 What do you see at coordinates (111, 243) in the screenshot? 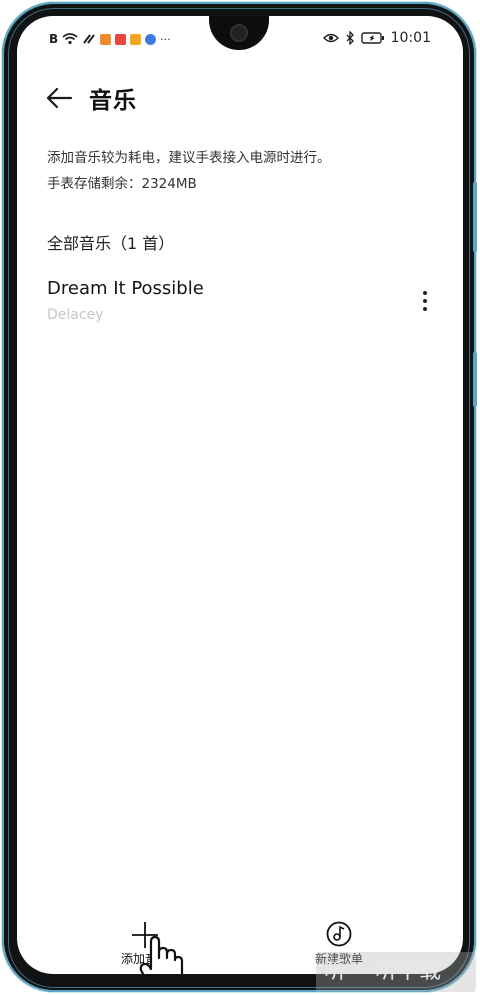
I see `all-music-header: 全部音乐（1 首）` at bounding box center [111, 243].